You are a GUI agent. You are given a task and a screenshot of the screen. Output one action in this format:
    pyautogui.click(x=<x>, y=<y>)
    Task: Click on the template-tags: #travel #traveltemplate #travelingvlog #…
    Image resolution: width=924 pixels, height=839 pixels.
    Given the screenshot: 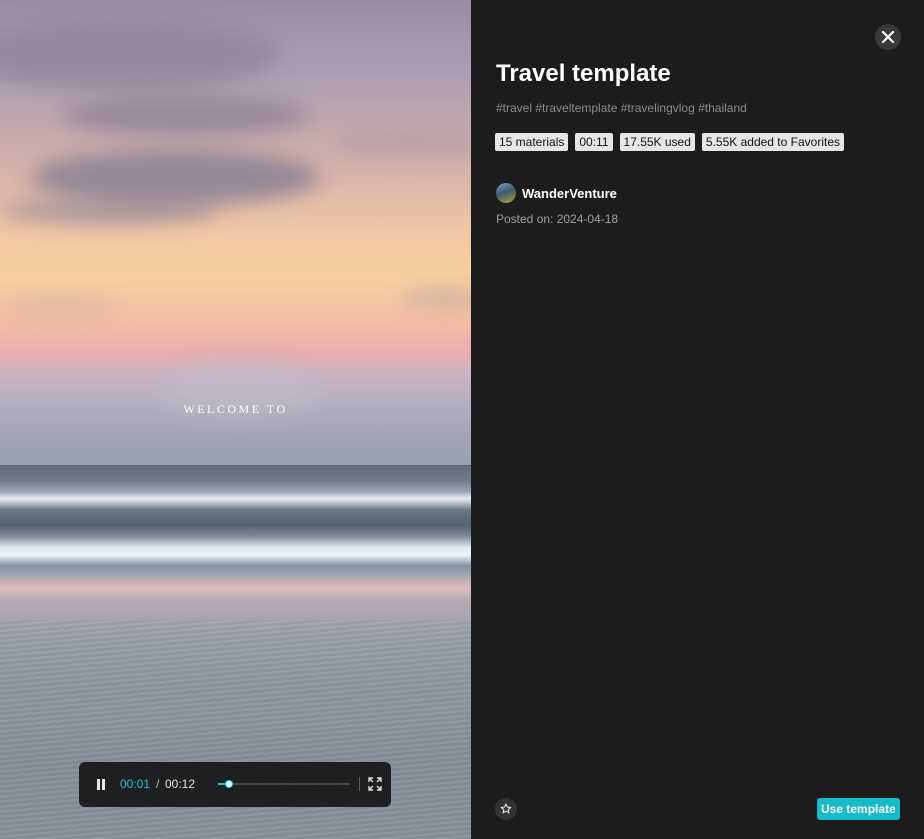 What is the action you would take?
    pyautogui.click(x=621, y=108)
    